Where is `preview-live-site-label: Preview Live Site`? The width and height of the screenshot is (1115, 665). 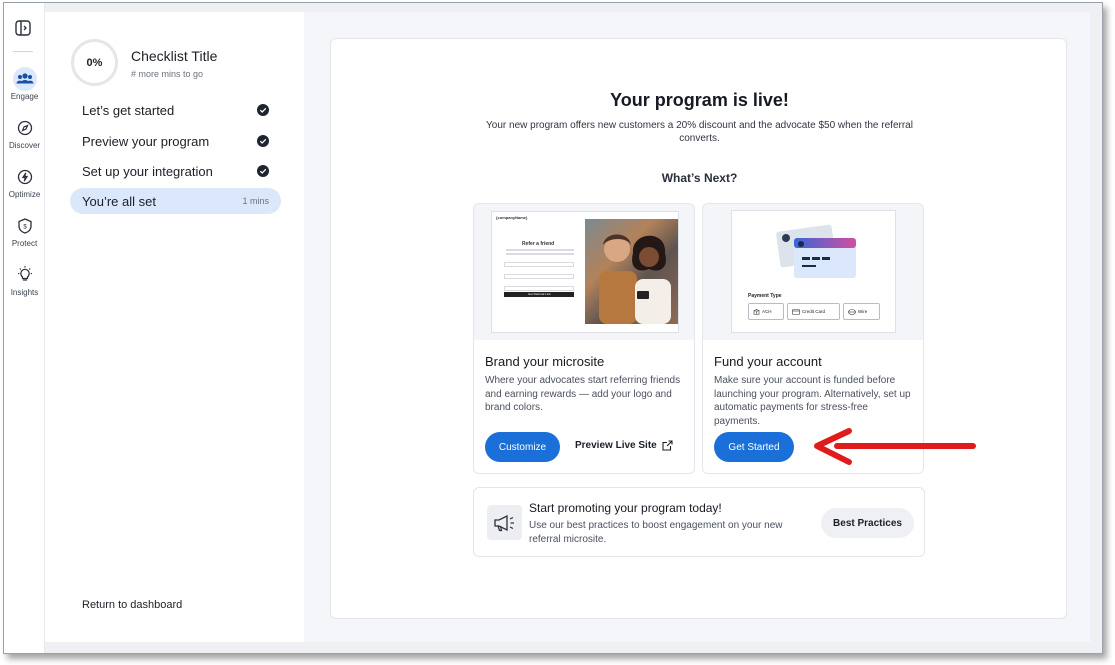
preview-live-site-label: Preview Live Site is located at coordinates (616, 445).